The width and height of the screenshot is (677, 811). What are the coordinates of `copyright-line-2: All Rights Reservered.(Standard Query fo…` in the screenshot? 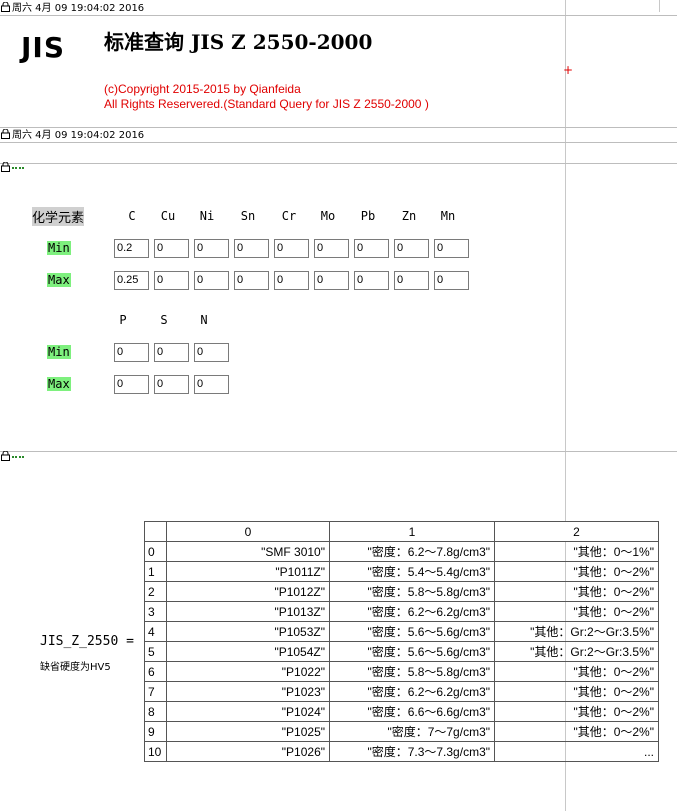 It's located at (266, 104).